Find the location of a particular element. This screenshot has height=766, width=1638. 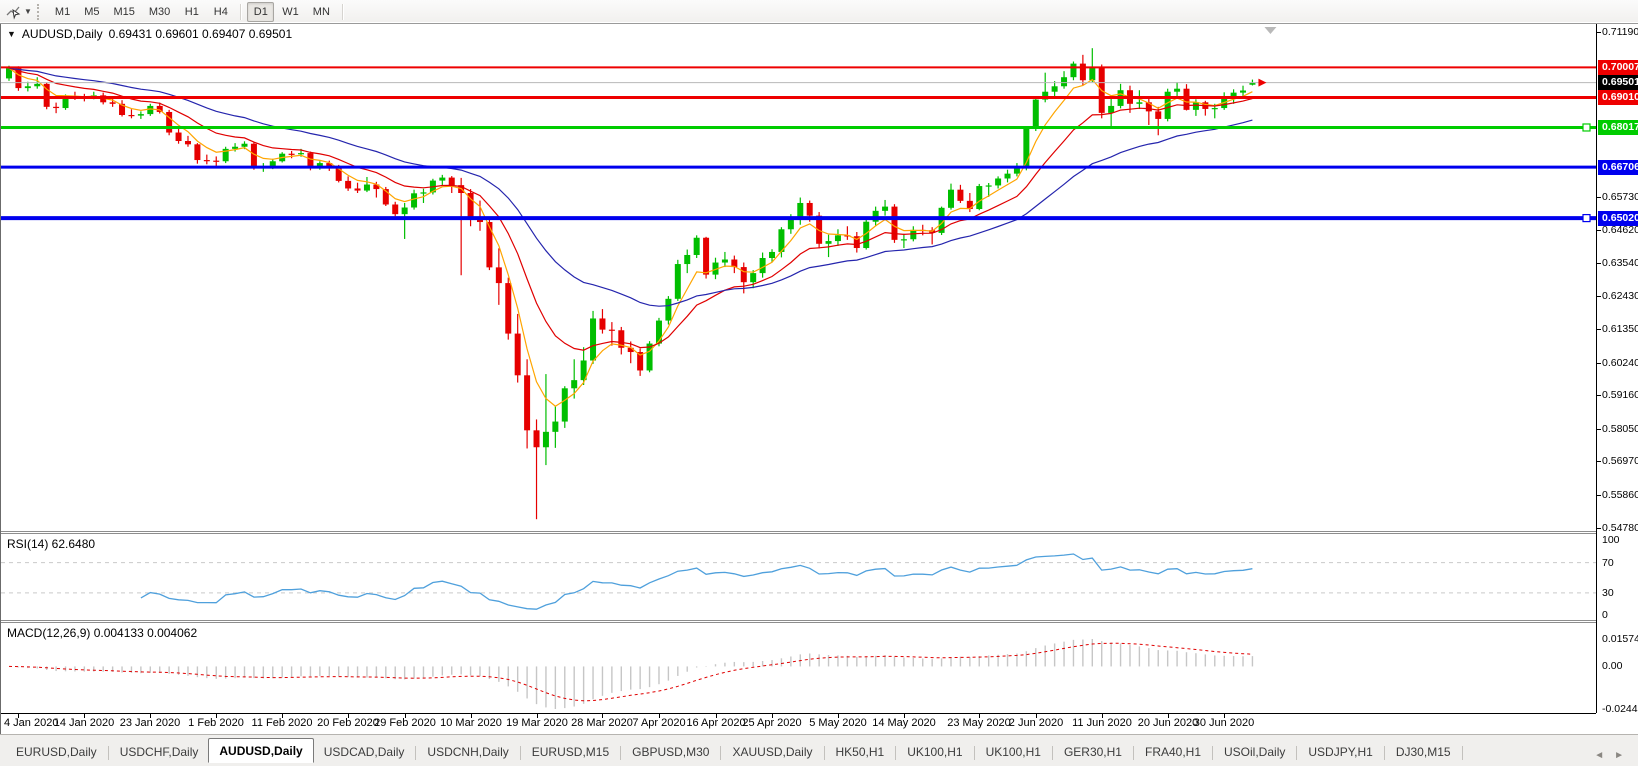

cursor-glyph is located at coordinates (13, 13).